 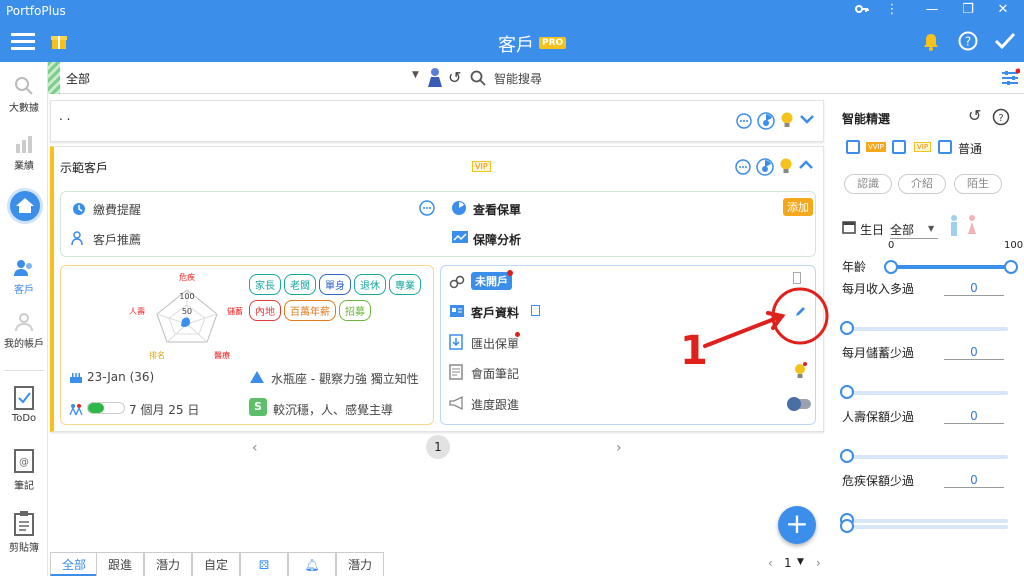 What do you see at coordinates (931, 43) in the screenshot?
I see `bell-icon` at bounding box center [931, 43].